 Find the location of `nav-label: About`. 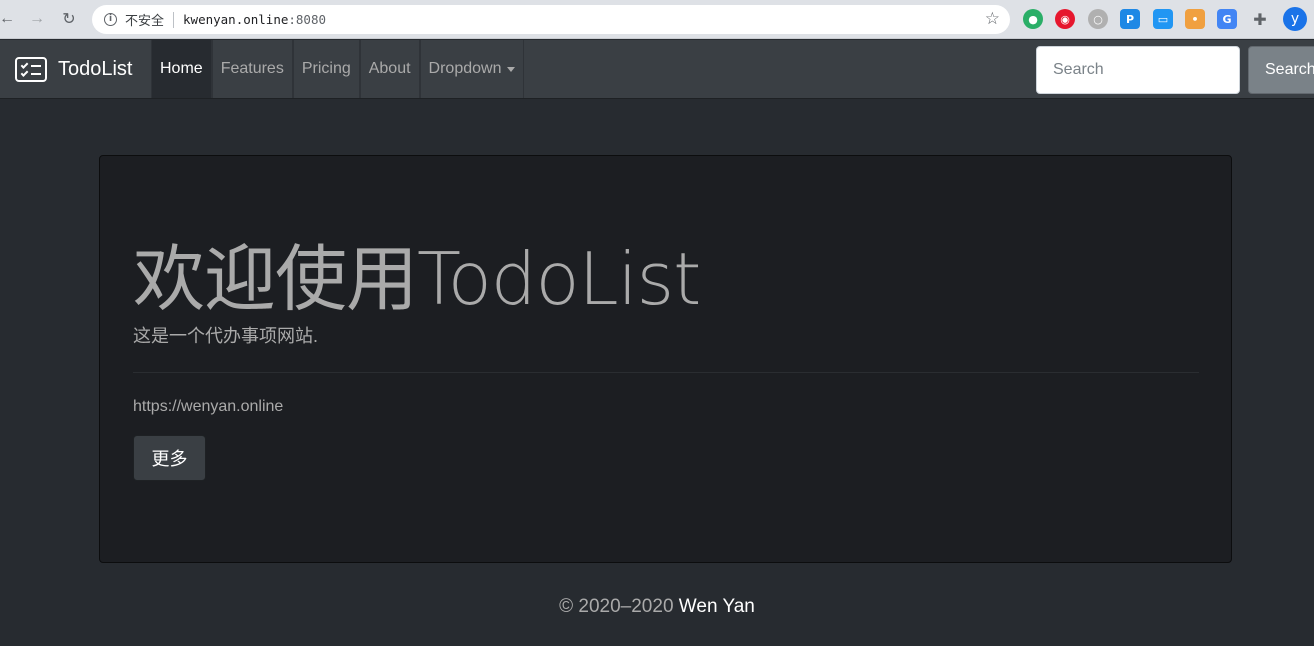

nav-label: About is located at coordinates (389, 68).